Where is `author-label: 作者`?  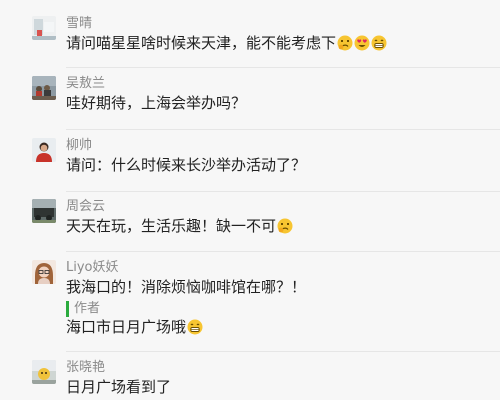
author-label: 作者 is located at coordinates (87, 308).